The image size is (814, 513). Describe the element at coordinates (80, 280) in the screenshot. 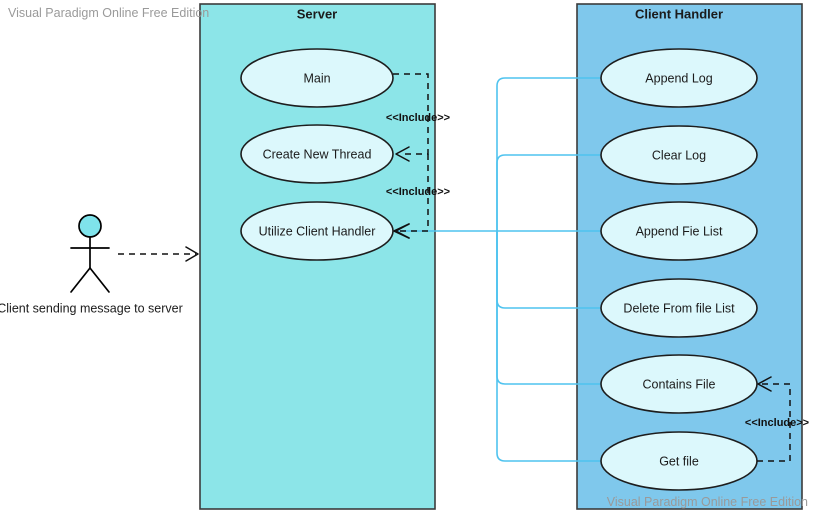

I see `actor-leg-left-icon` at that location.